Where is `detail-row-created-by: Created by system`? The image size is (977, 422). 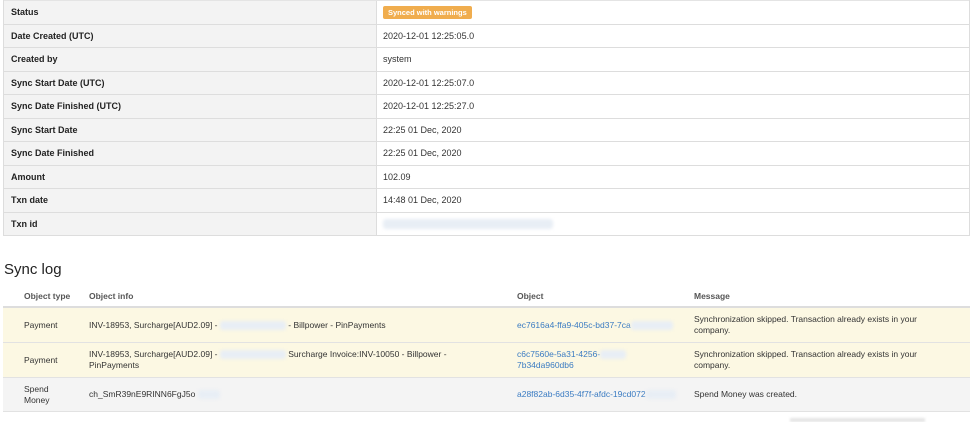 detail-row-created-by: Created by system is located at coordinates (486, 59).